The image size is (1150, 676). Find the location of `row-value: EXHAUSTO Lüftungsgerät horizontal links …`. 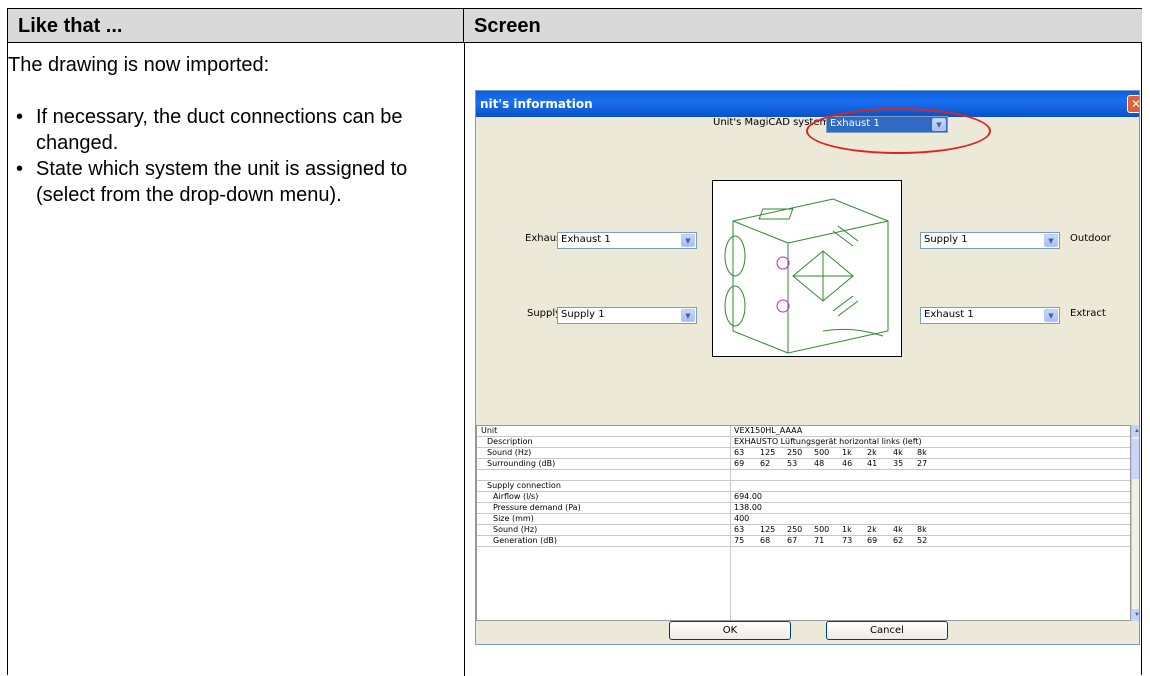

row-value: EXHAUSTO Lüftungsgerät horizontal links … is located at coordinates (828, 441).